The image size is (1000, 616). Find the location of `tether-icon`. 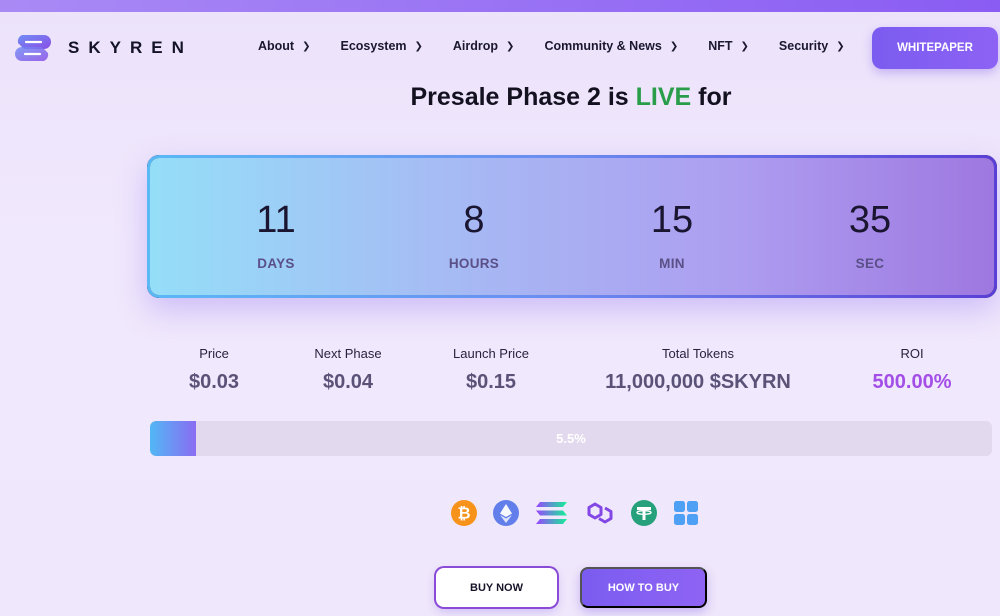

tether-icon is located at coordinates (644, 513).